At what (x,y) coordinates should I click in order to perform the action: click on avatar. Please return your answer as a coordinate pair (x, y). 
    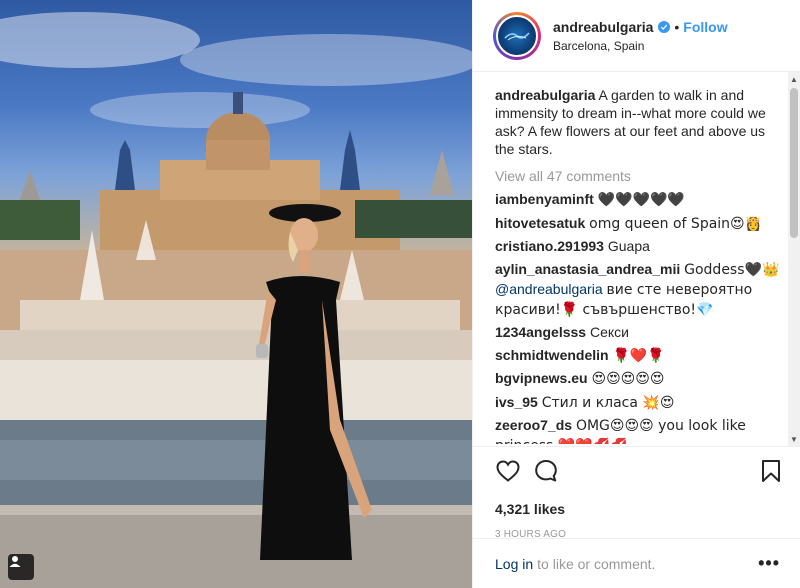
    Looking at the image, I should click on (517, 35).